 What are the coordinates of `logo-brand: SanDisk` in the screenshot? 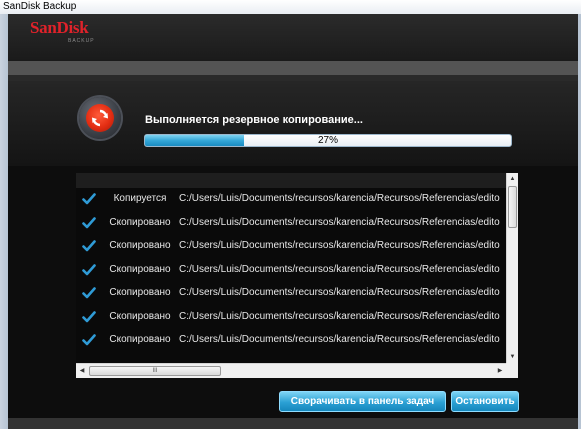 It's located at (59, 27).